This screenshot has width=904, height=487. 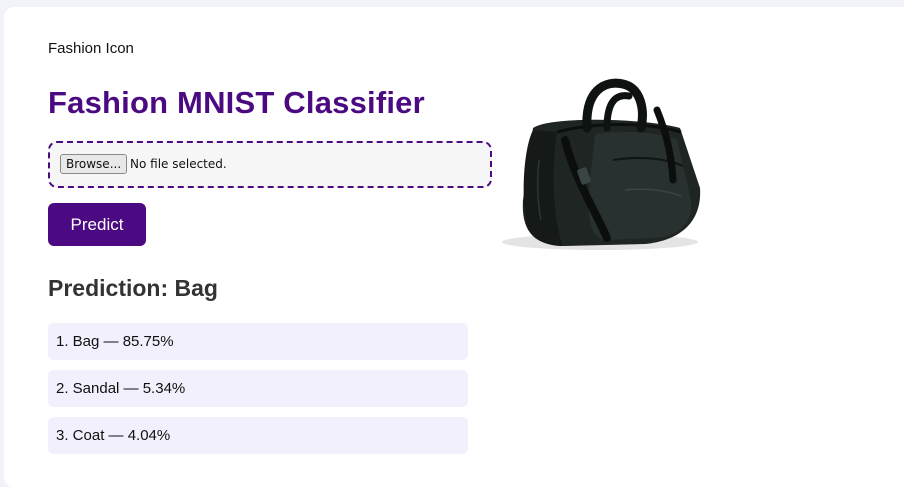 What do you see at coordinates (258, 435) in the screenshot?
I see `result-item: 3. Coat — 4.04%` at bounding box center [258, 435].